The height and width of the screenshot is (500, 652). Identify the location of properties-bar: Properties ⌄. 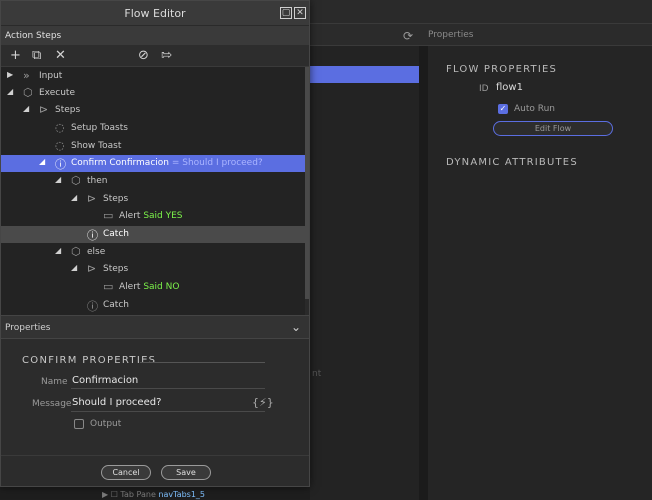
(155, 327).